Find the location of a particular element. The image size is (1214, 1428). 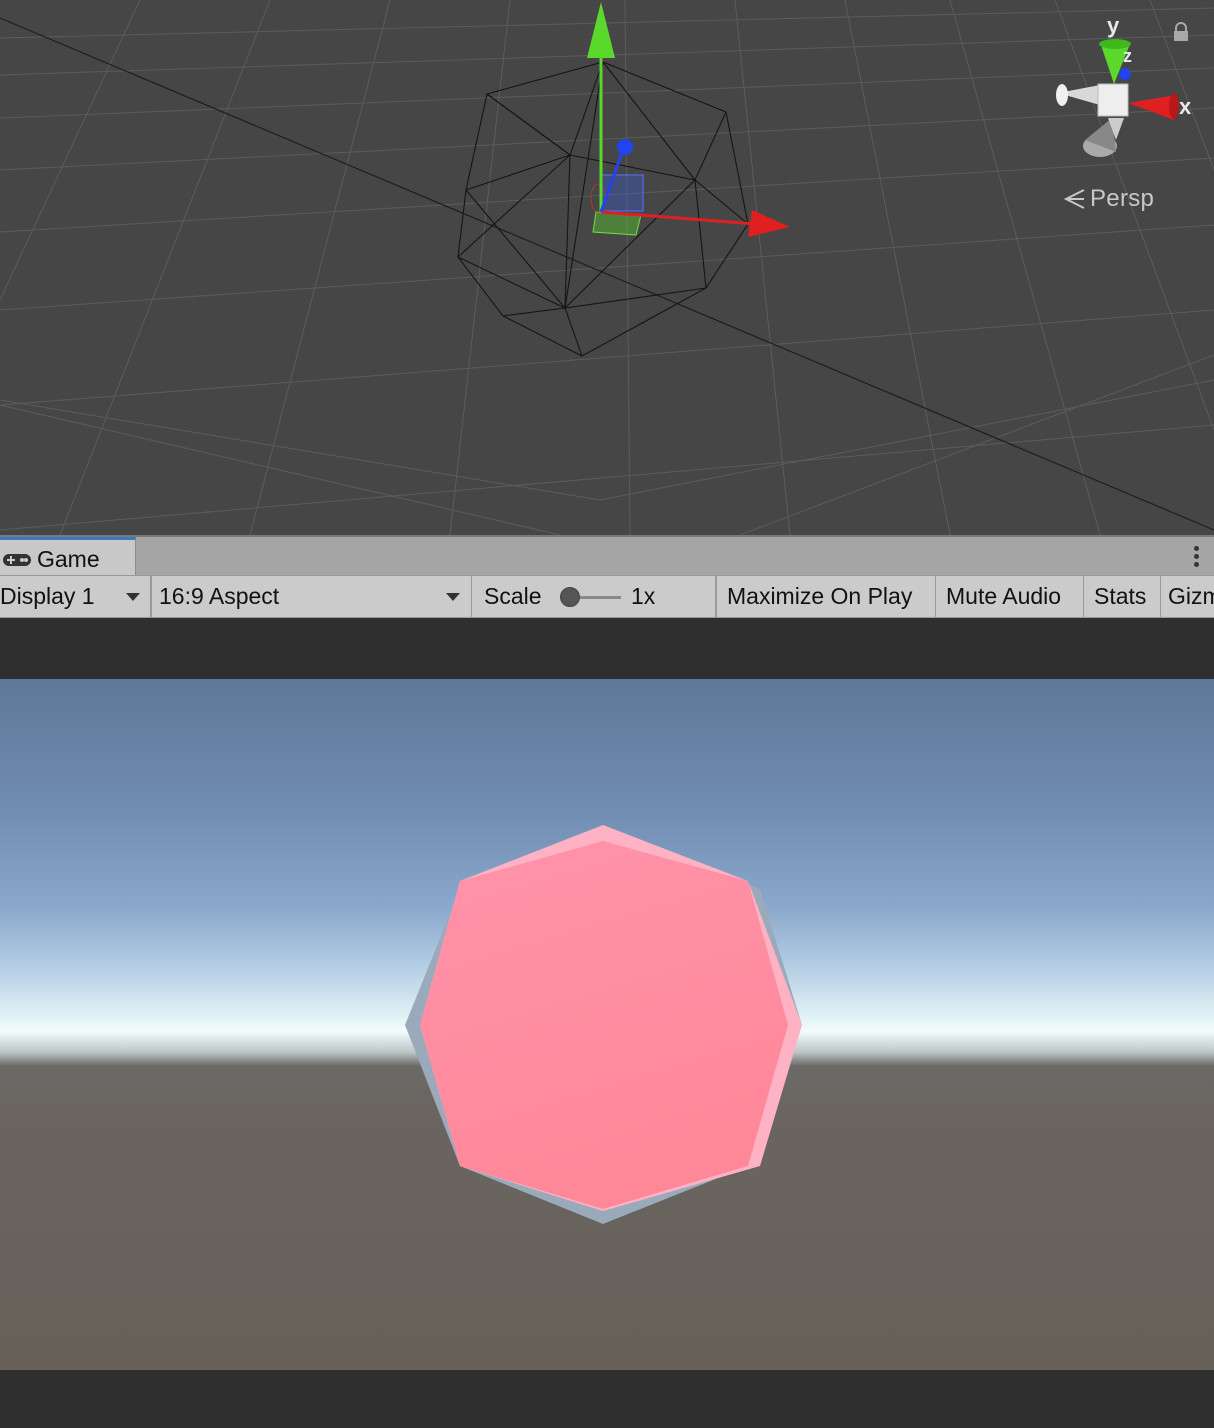

lock-icon is located at coordinates (1181, 32).